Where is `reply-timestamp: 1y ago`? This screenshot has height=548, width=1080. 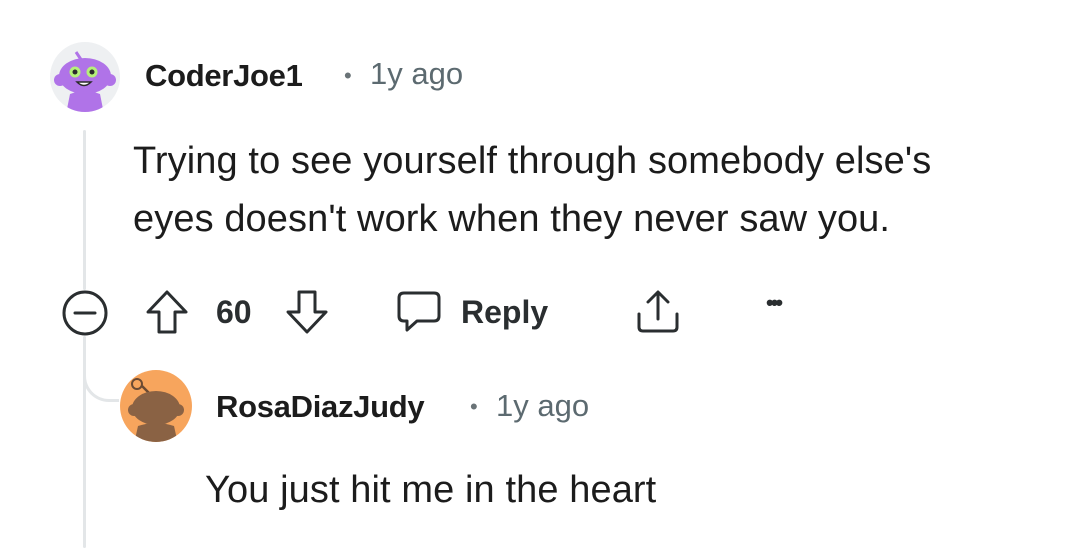
reply-timestamp: 1y ago is located at coordinates (543, 405).